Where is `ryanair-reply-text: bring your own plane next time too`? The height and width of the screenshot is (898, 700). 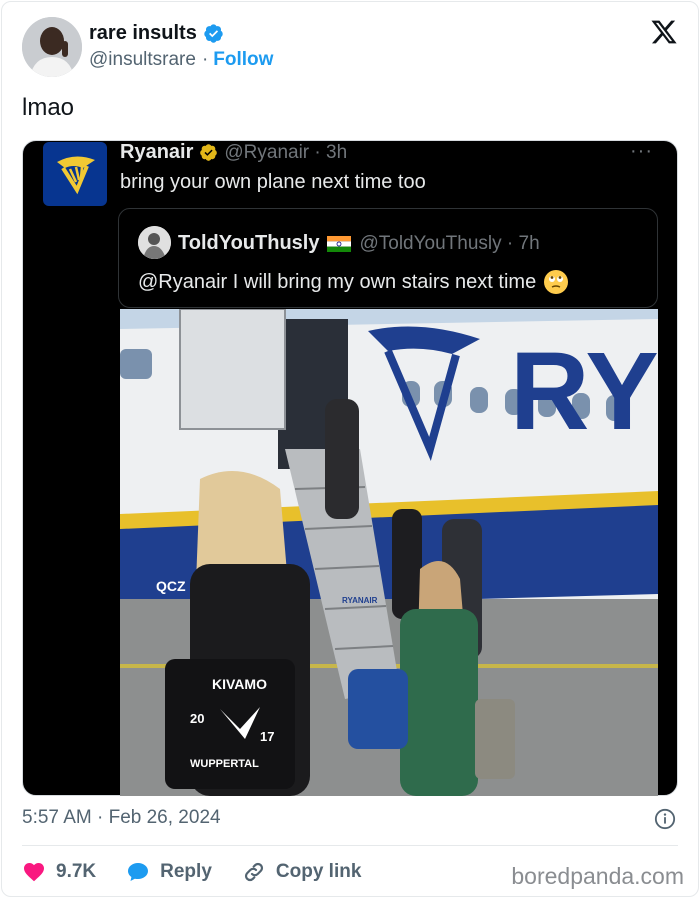 ryanair-reply-text: bring your own plane next time too is located at coordinates (273, 182).